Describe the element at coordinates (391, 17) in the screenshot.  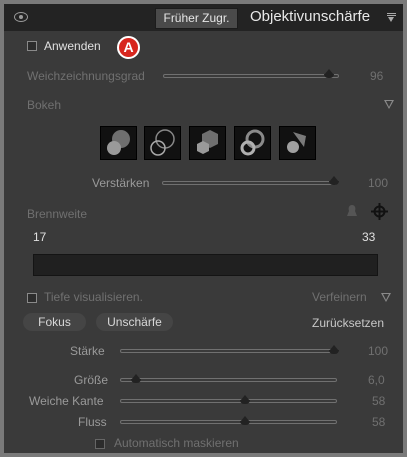
I see `panel-menu-icon` at that location.